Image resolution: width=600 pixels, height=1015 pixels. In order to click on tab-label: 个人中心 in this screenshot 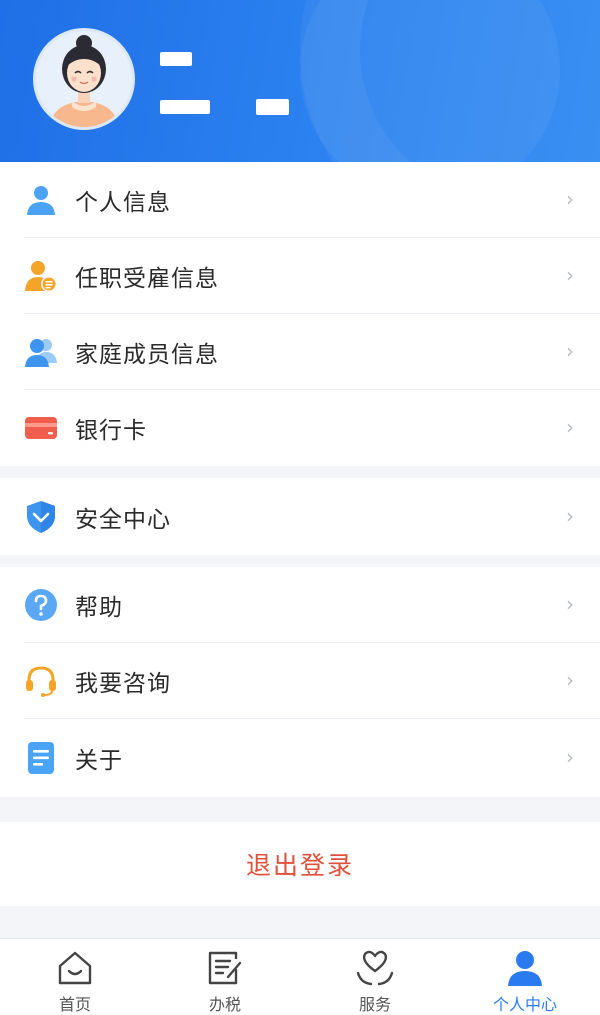, I will do `click(524, 1004)`.